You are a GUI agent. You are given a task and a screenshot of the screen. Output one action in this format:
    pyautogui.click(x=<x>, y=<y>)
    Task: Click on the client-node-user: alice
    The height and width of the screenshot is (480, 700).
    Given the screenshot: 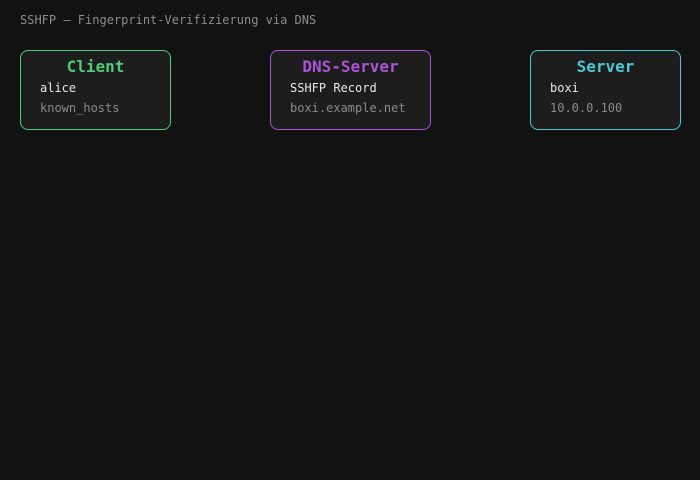 What is the action you would take?
    pyautogui.click(x=58, y=88)
    